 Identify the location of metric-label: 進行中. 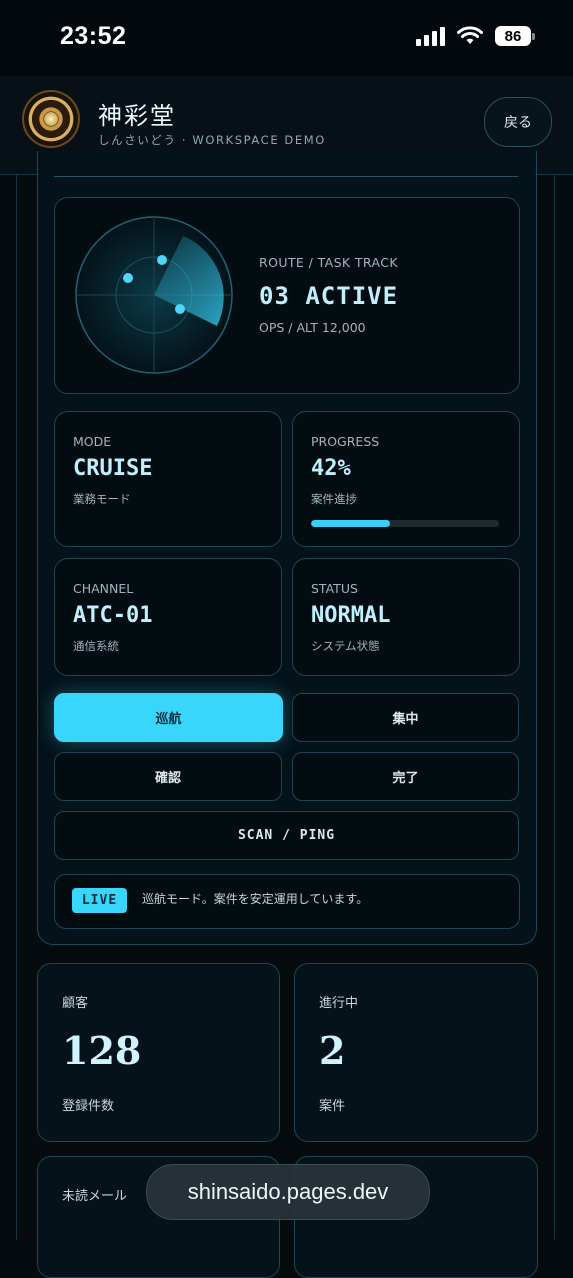
(339, 1003).